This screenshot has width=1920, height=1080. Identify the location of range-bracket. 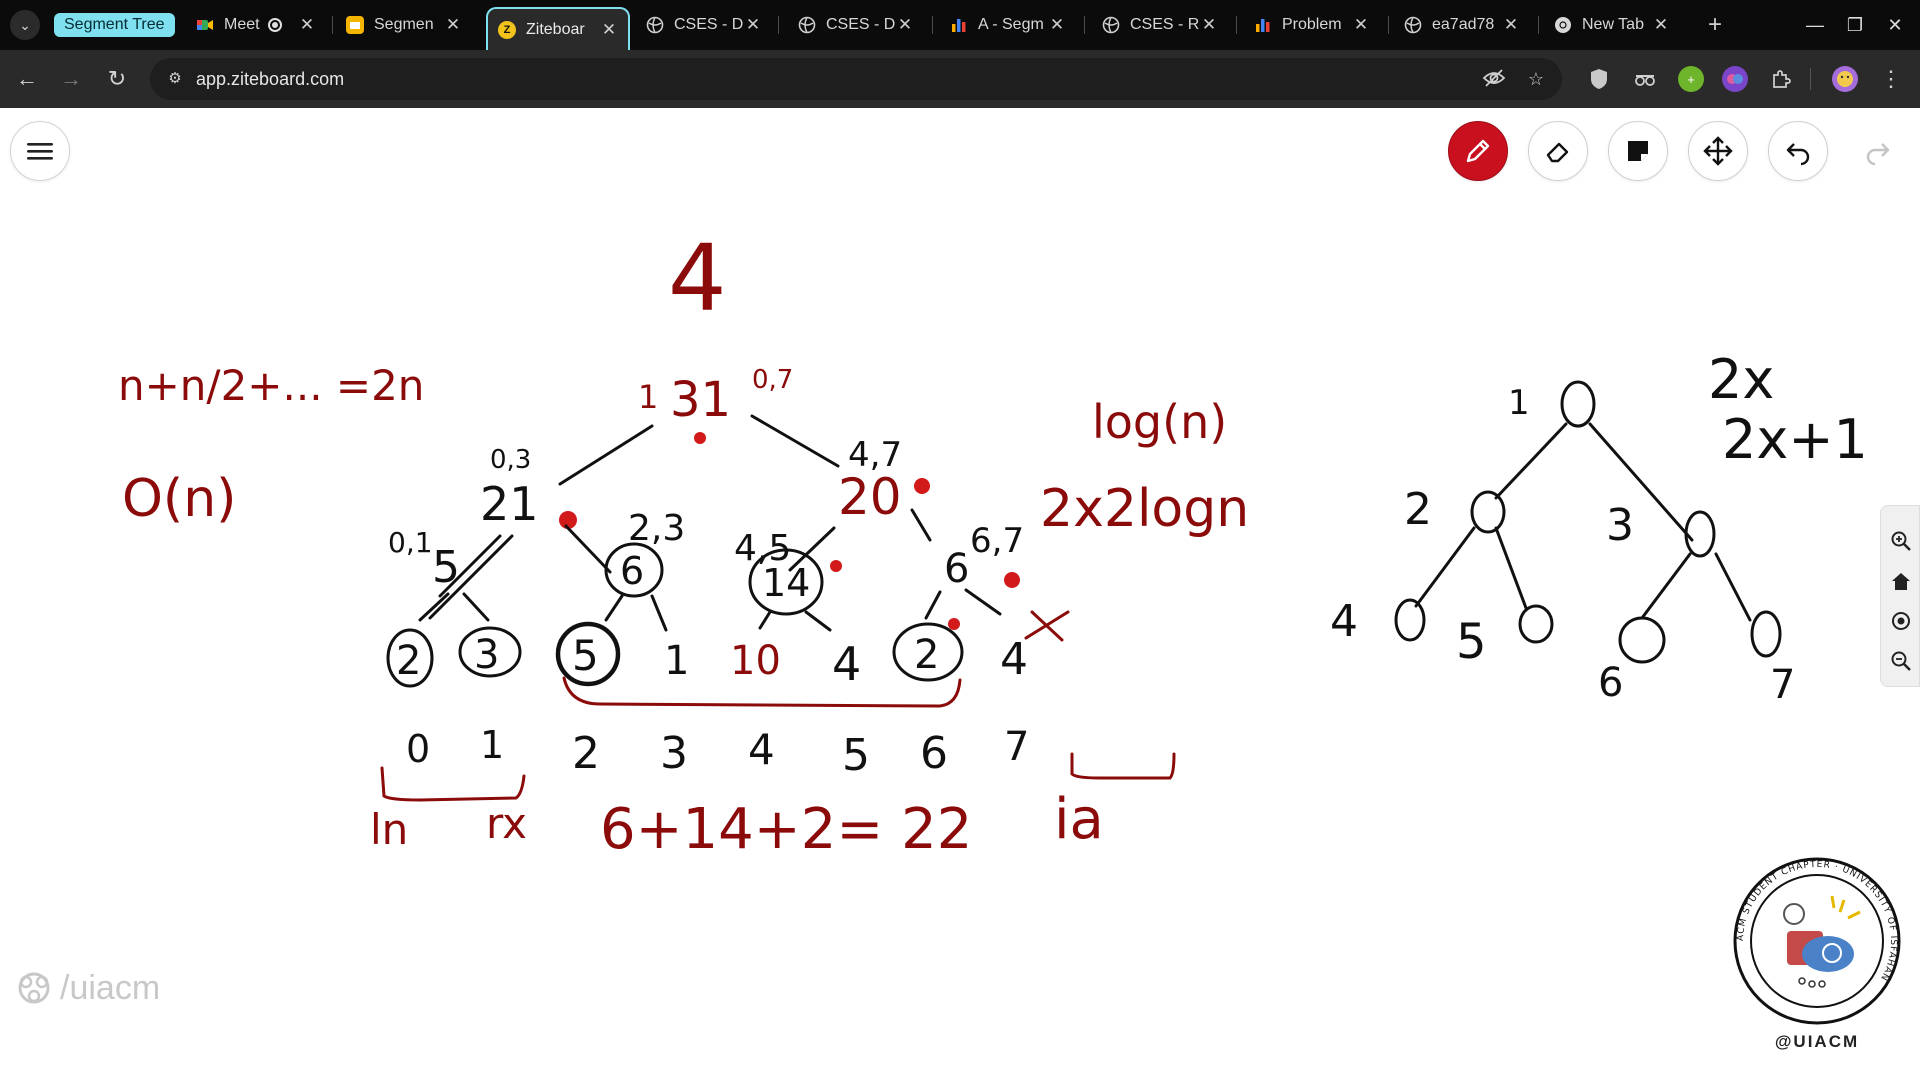
(1123, 766).